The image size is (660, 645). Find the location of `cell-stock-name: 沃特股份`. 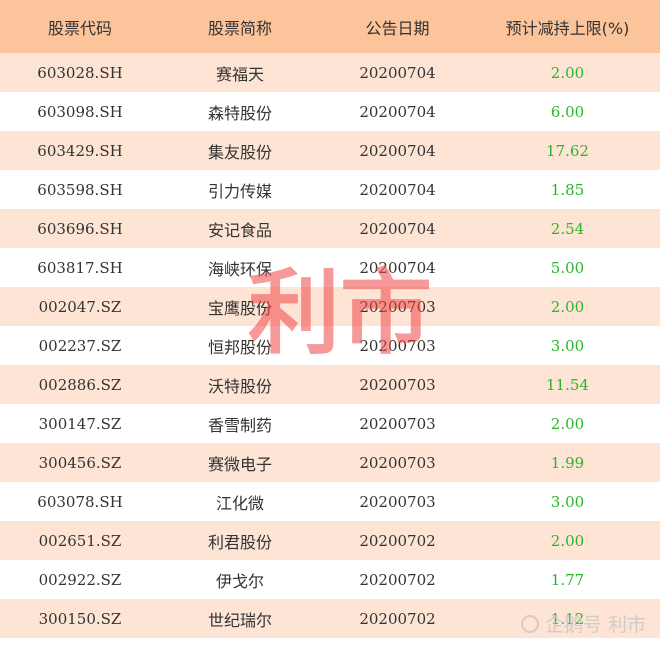

cell-stock-name: 沃特股份 is located at coordinates (239, 386).